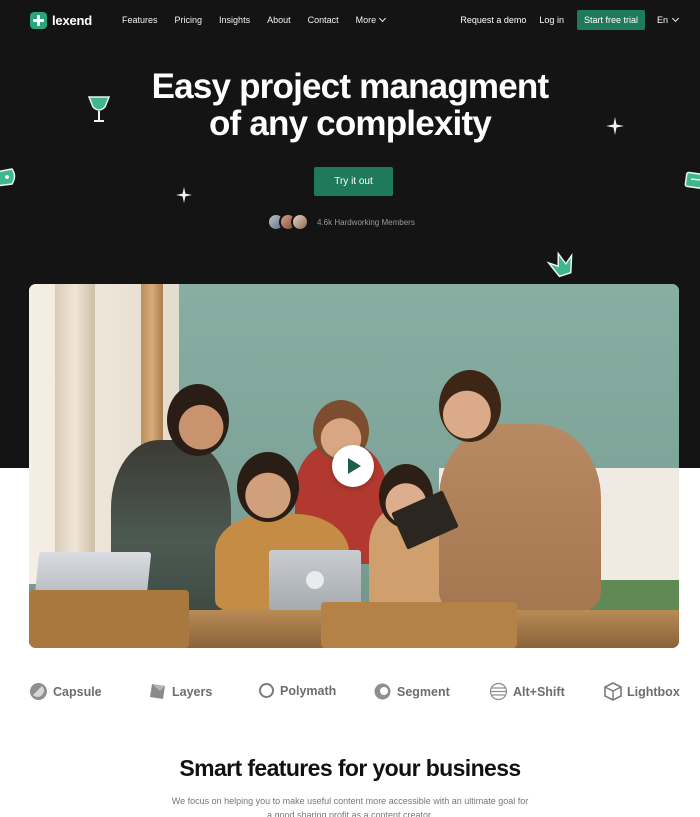 The height and width of the screenshot is (817, 700). I want to click on try-it-out-button: Try it out, so click(353, 181).